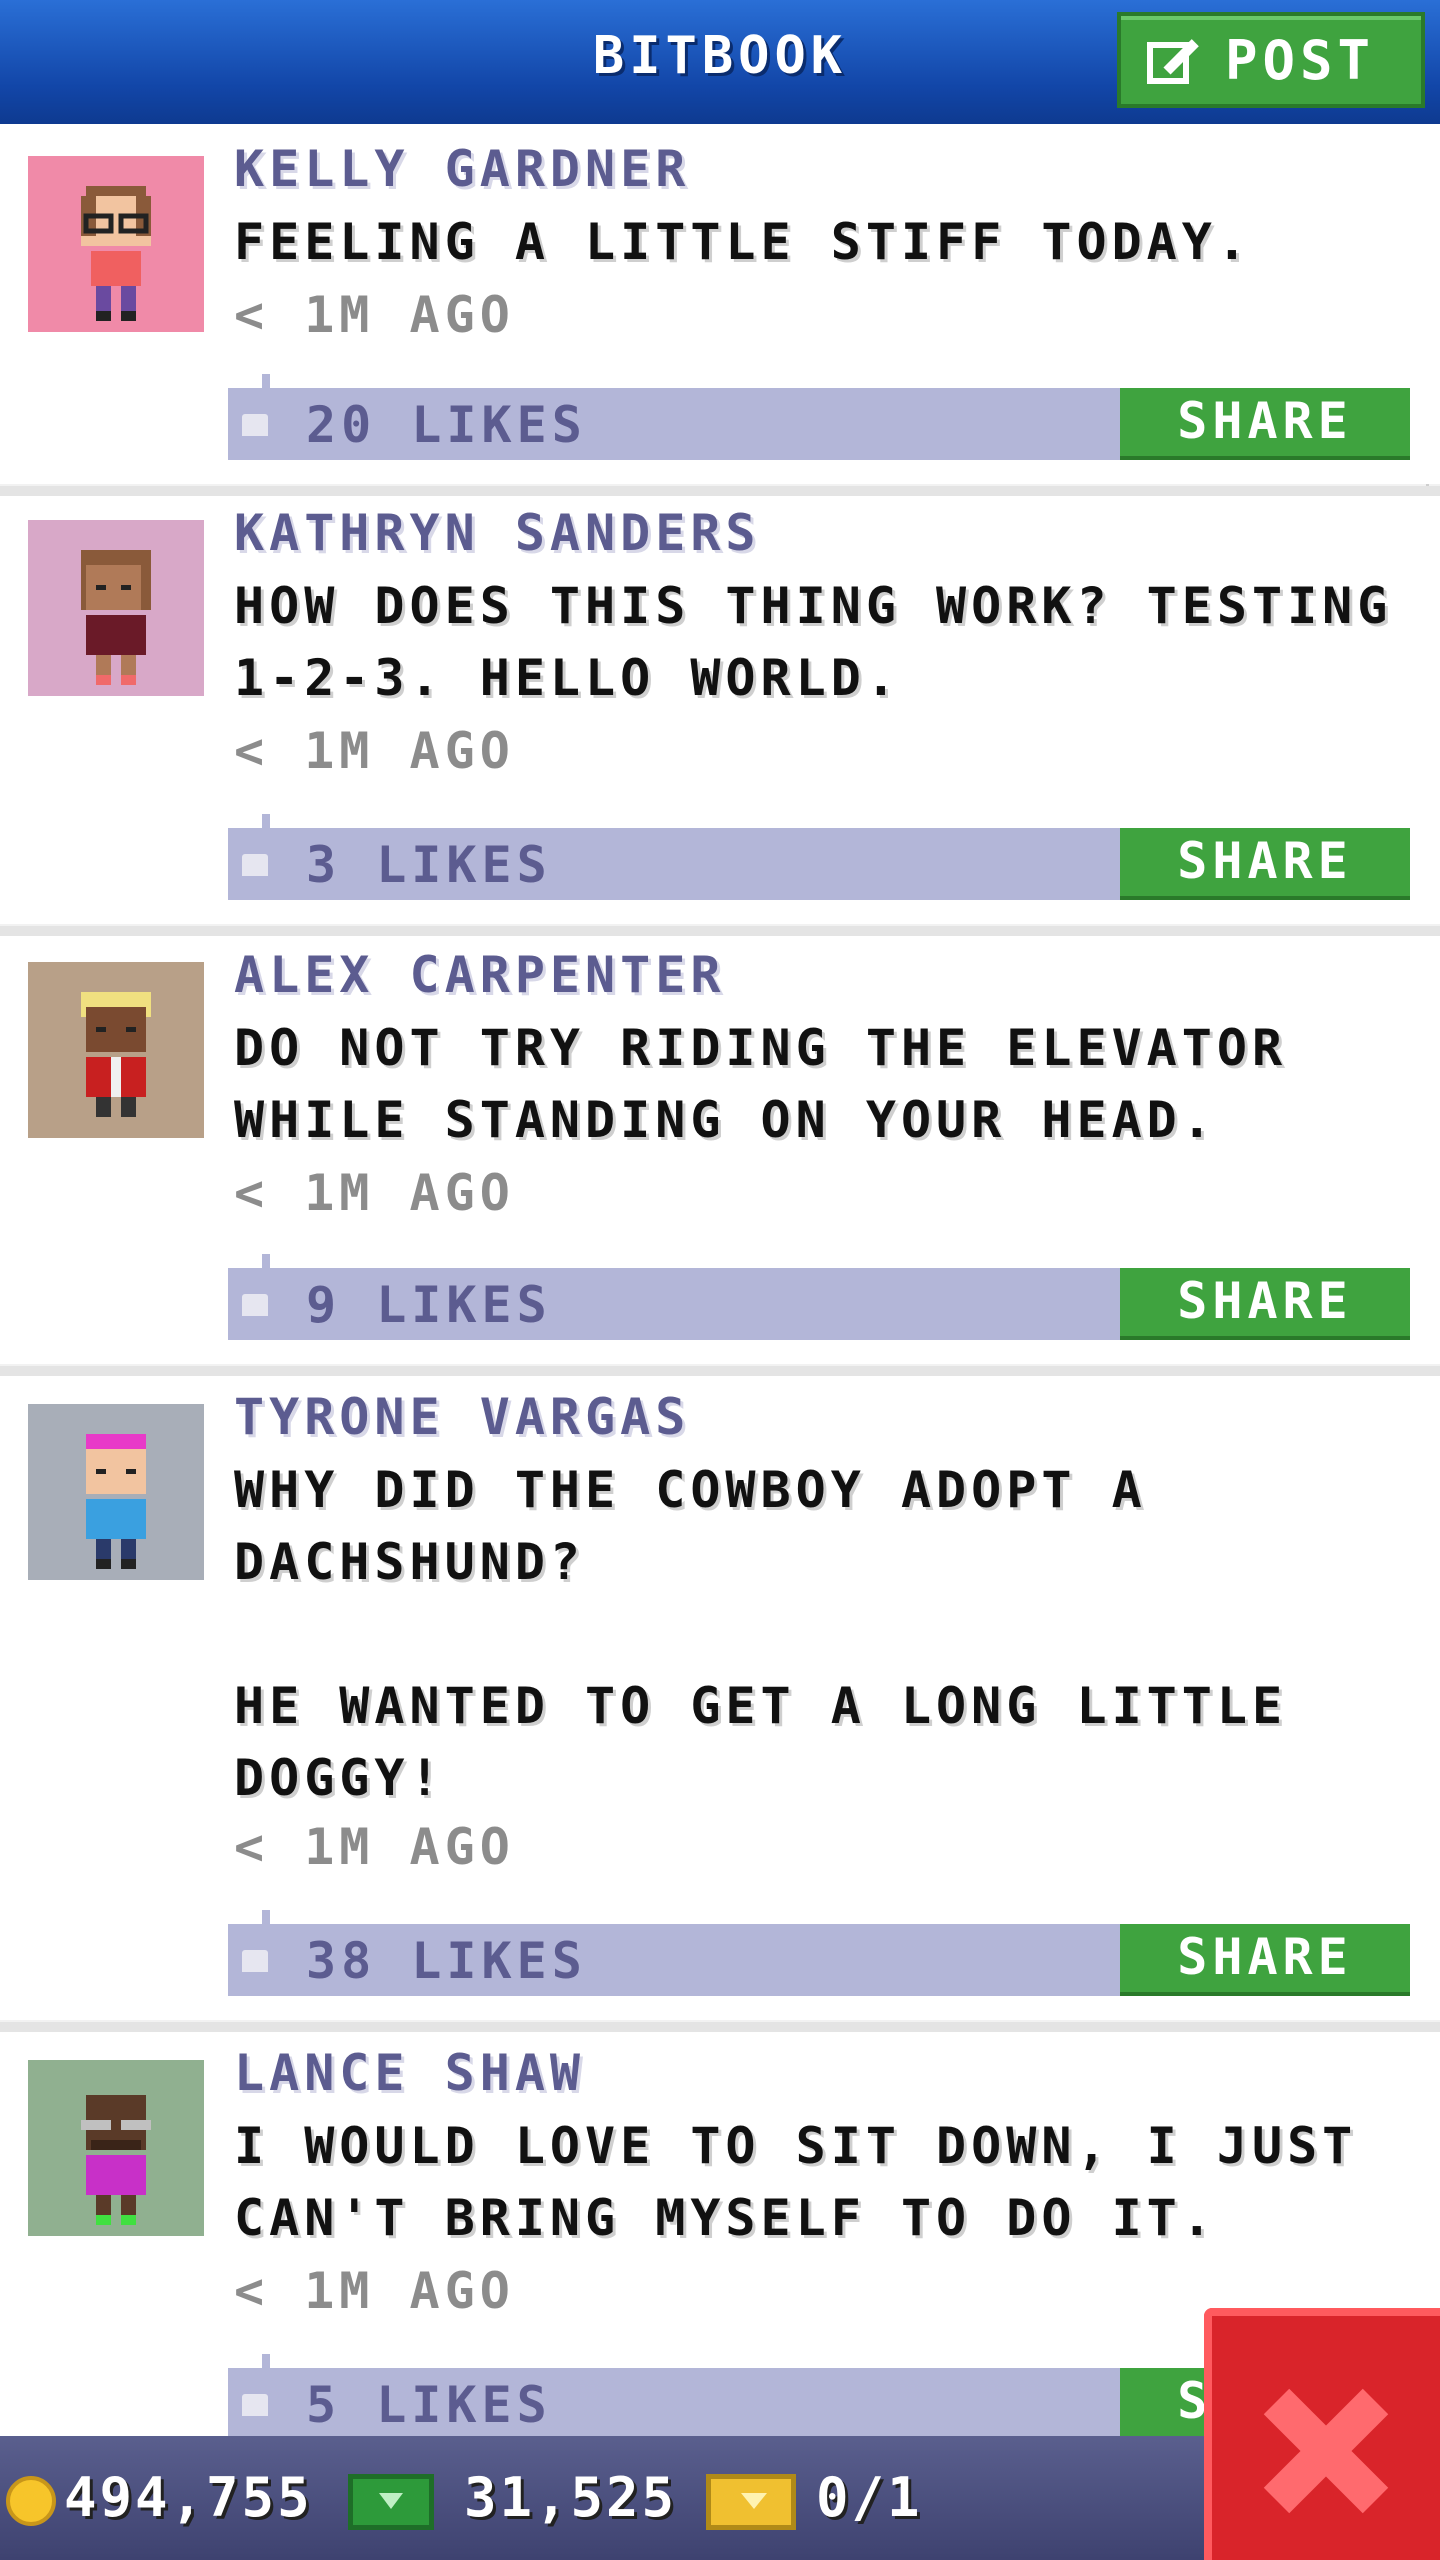 The height and width of the screenshot is (2560, 1440). Describe the element at coordinates (743, 242) in the screenshot. I see `post-message: FEELING A LITTLE STIFF TODAY.` at that location.